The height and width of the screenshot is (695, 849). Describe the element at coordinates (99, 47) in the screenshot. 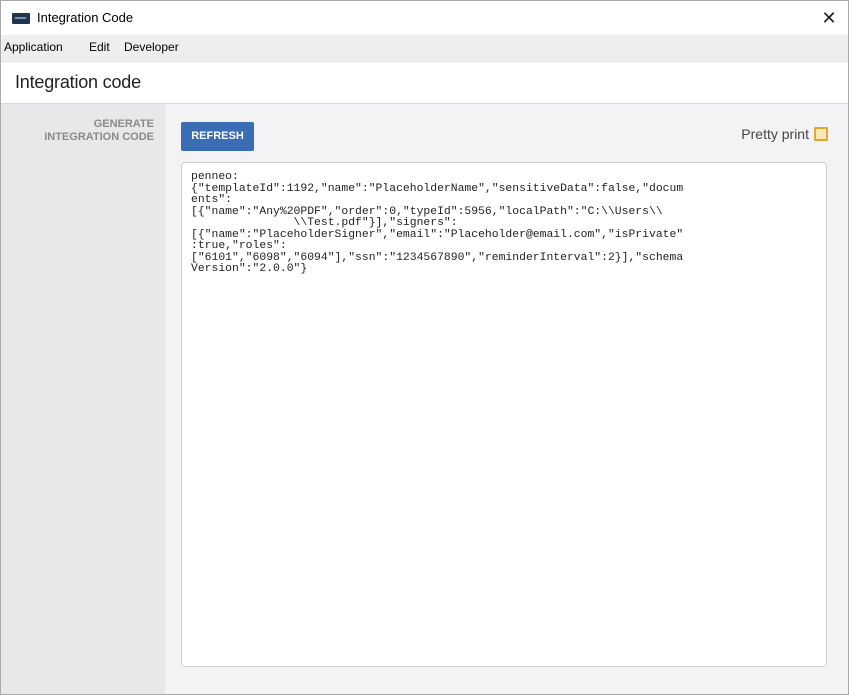

I see `menu-edit: Edit` at that location.